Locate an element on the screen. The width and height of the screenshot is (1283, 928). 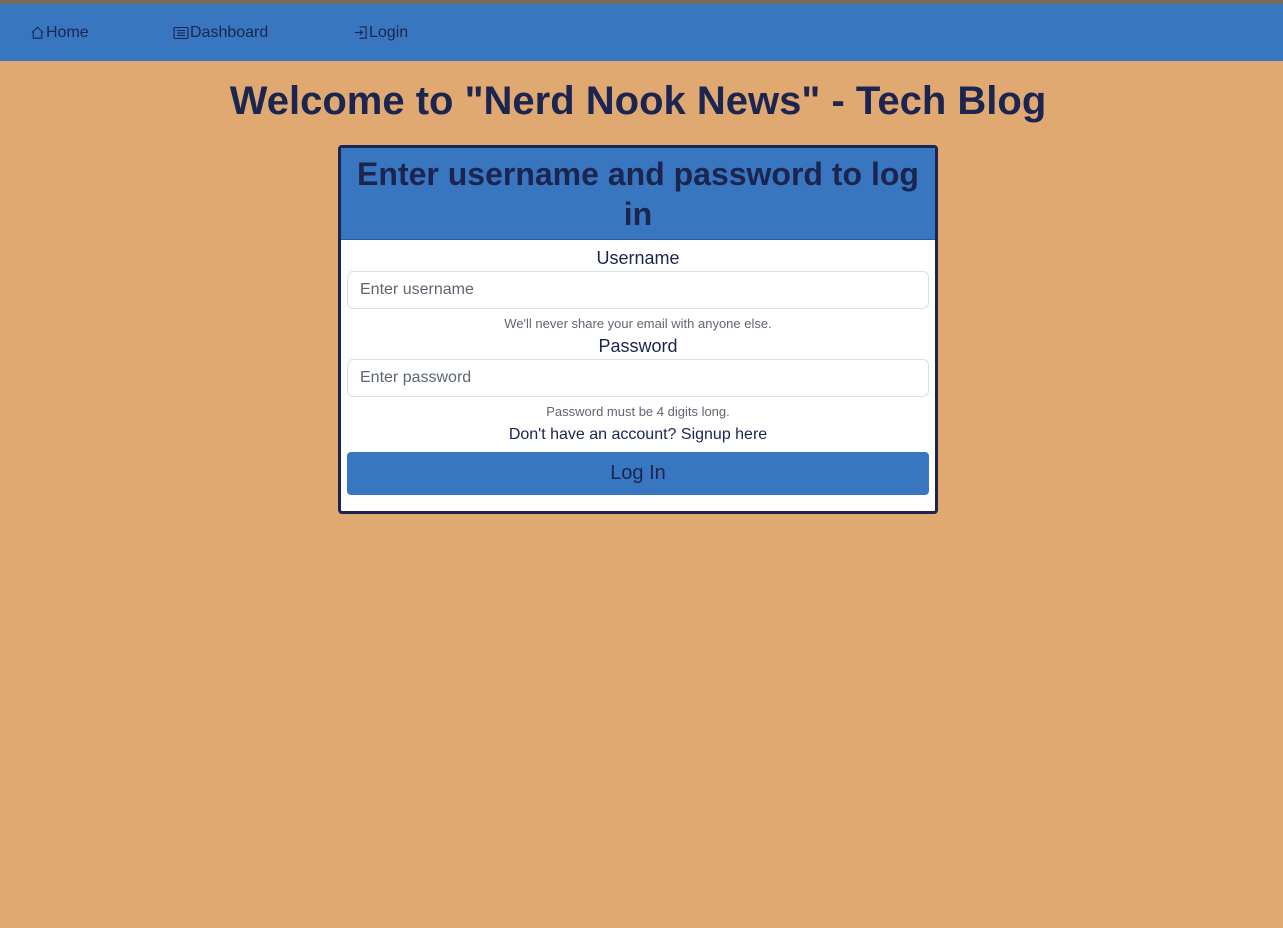
nav-dashboard-label: Dashboard is located at coordinates (229, 32).